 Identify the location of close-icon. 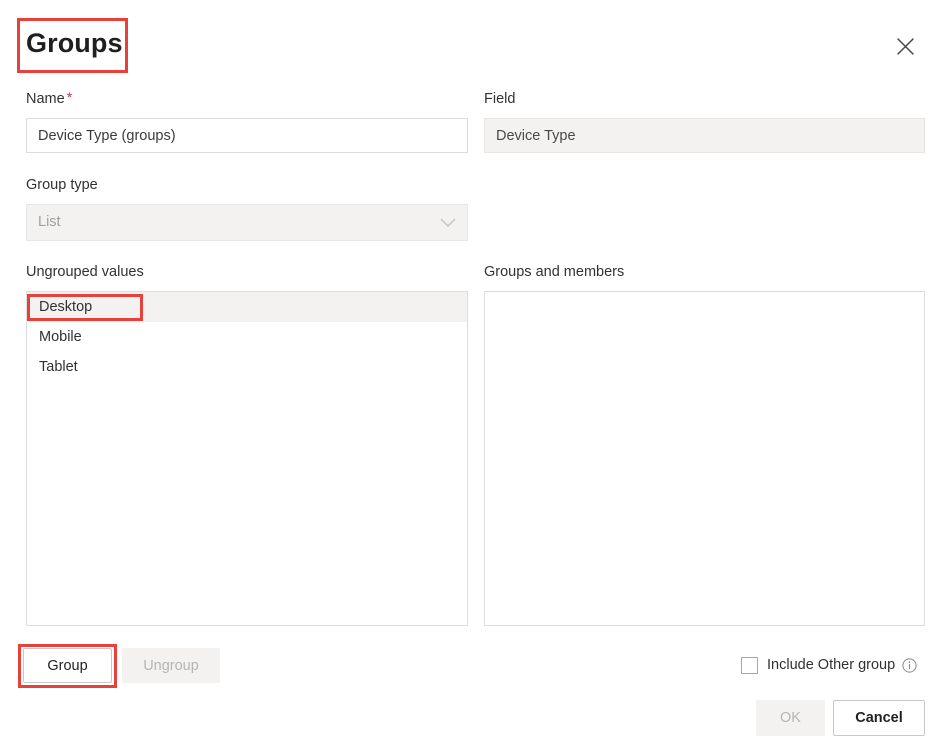
(905, 46).